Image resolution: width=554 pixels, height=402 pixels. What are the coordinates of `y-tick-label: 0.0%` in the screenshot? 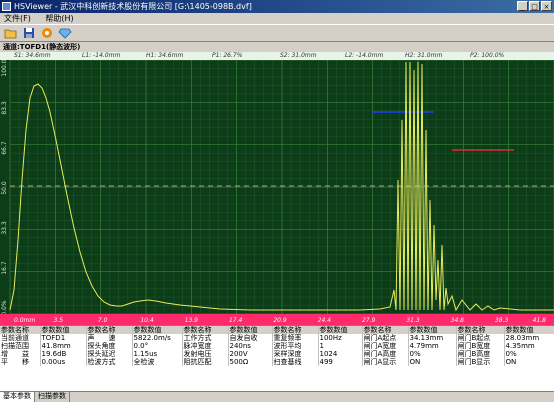 It's located at (4, 308).